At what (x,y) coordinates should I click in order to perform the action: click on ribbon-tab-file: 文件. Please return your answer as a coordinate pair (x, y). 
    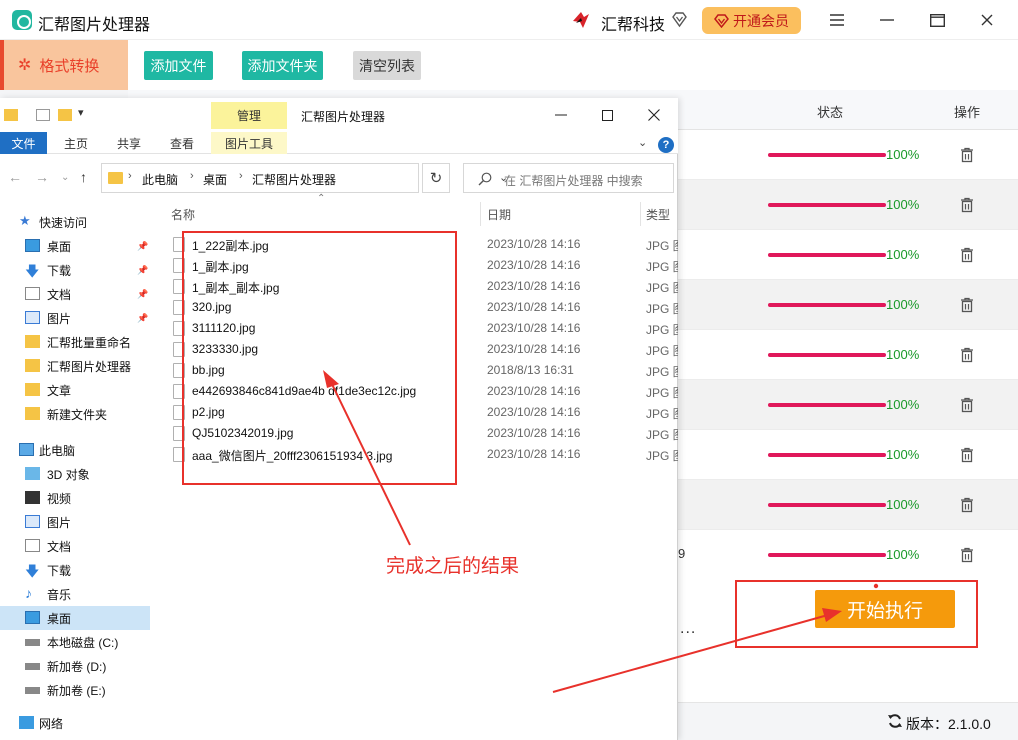
    Looking at the image, I should click on (23, 143).